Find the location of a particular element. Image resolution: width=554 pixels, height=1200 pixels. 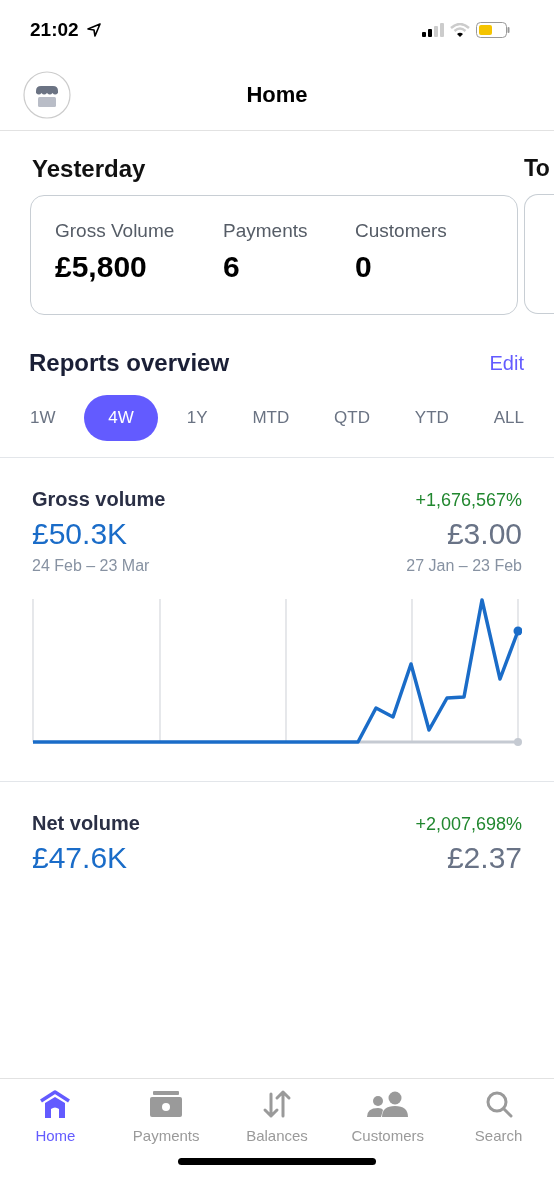

signal-icon is located at coordinates (433, 30).